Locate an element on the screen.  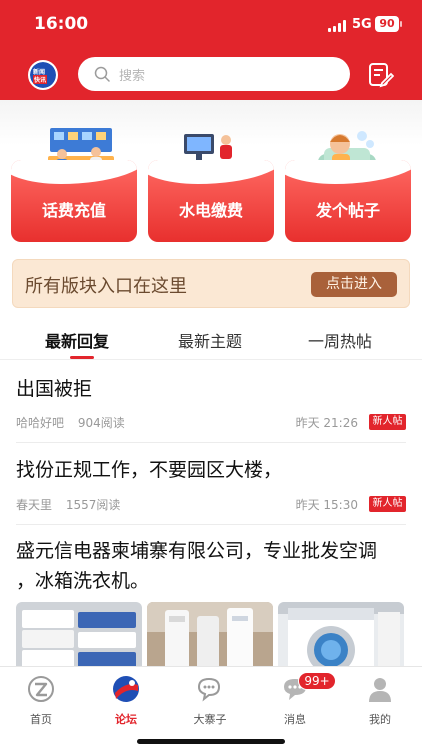
post-title-line-2: ，冰箱洗衣机。 is located at coordinates (83, 581).